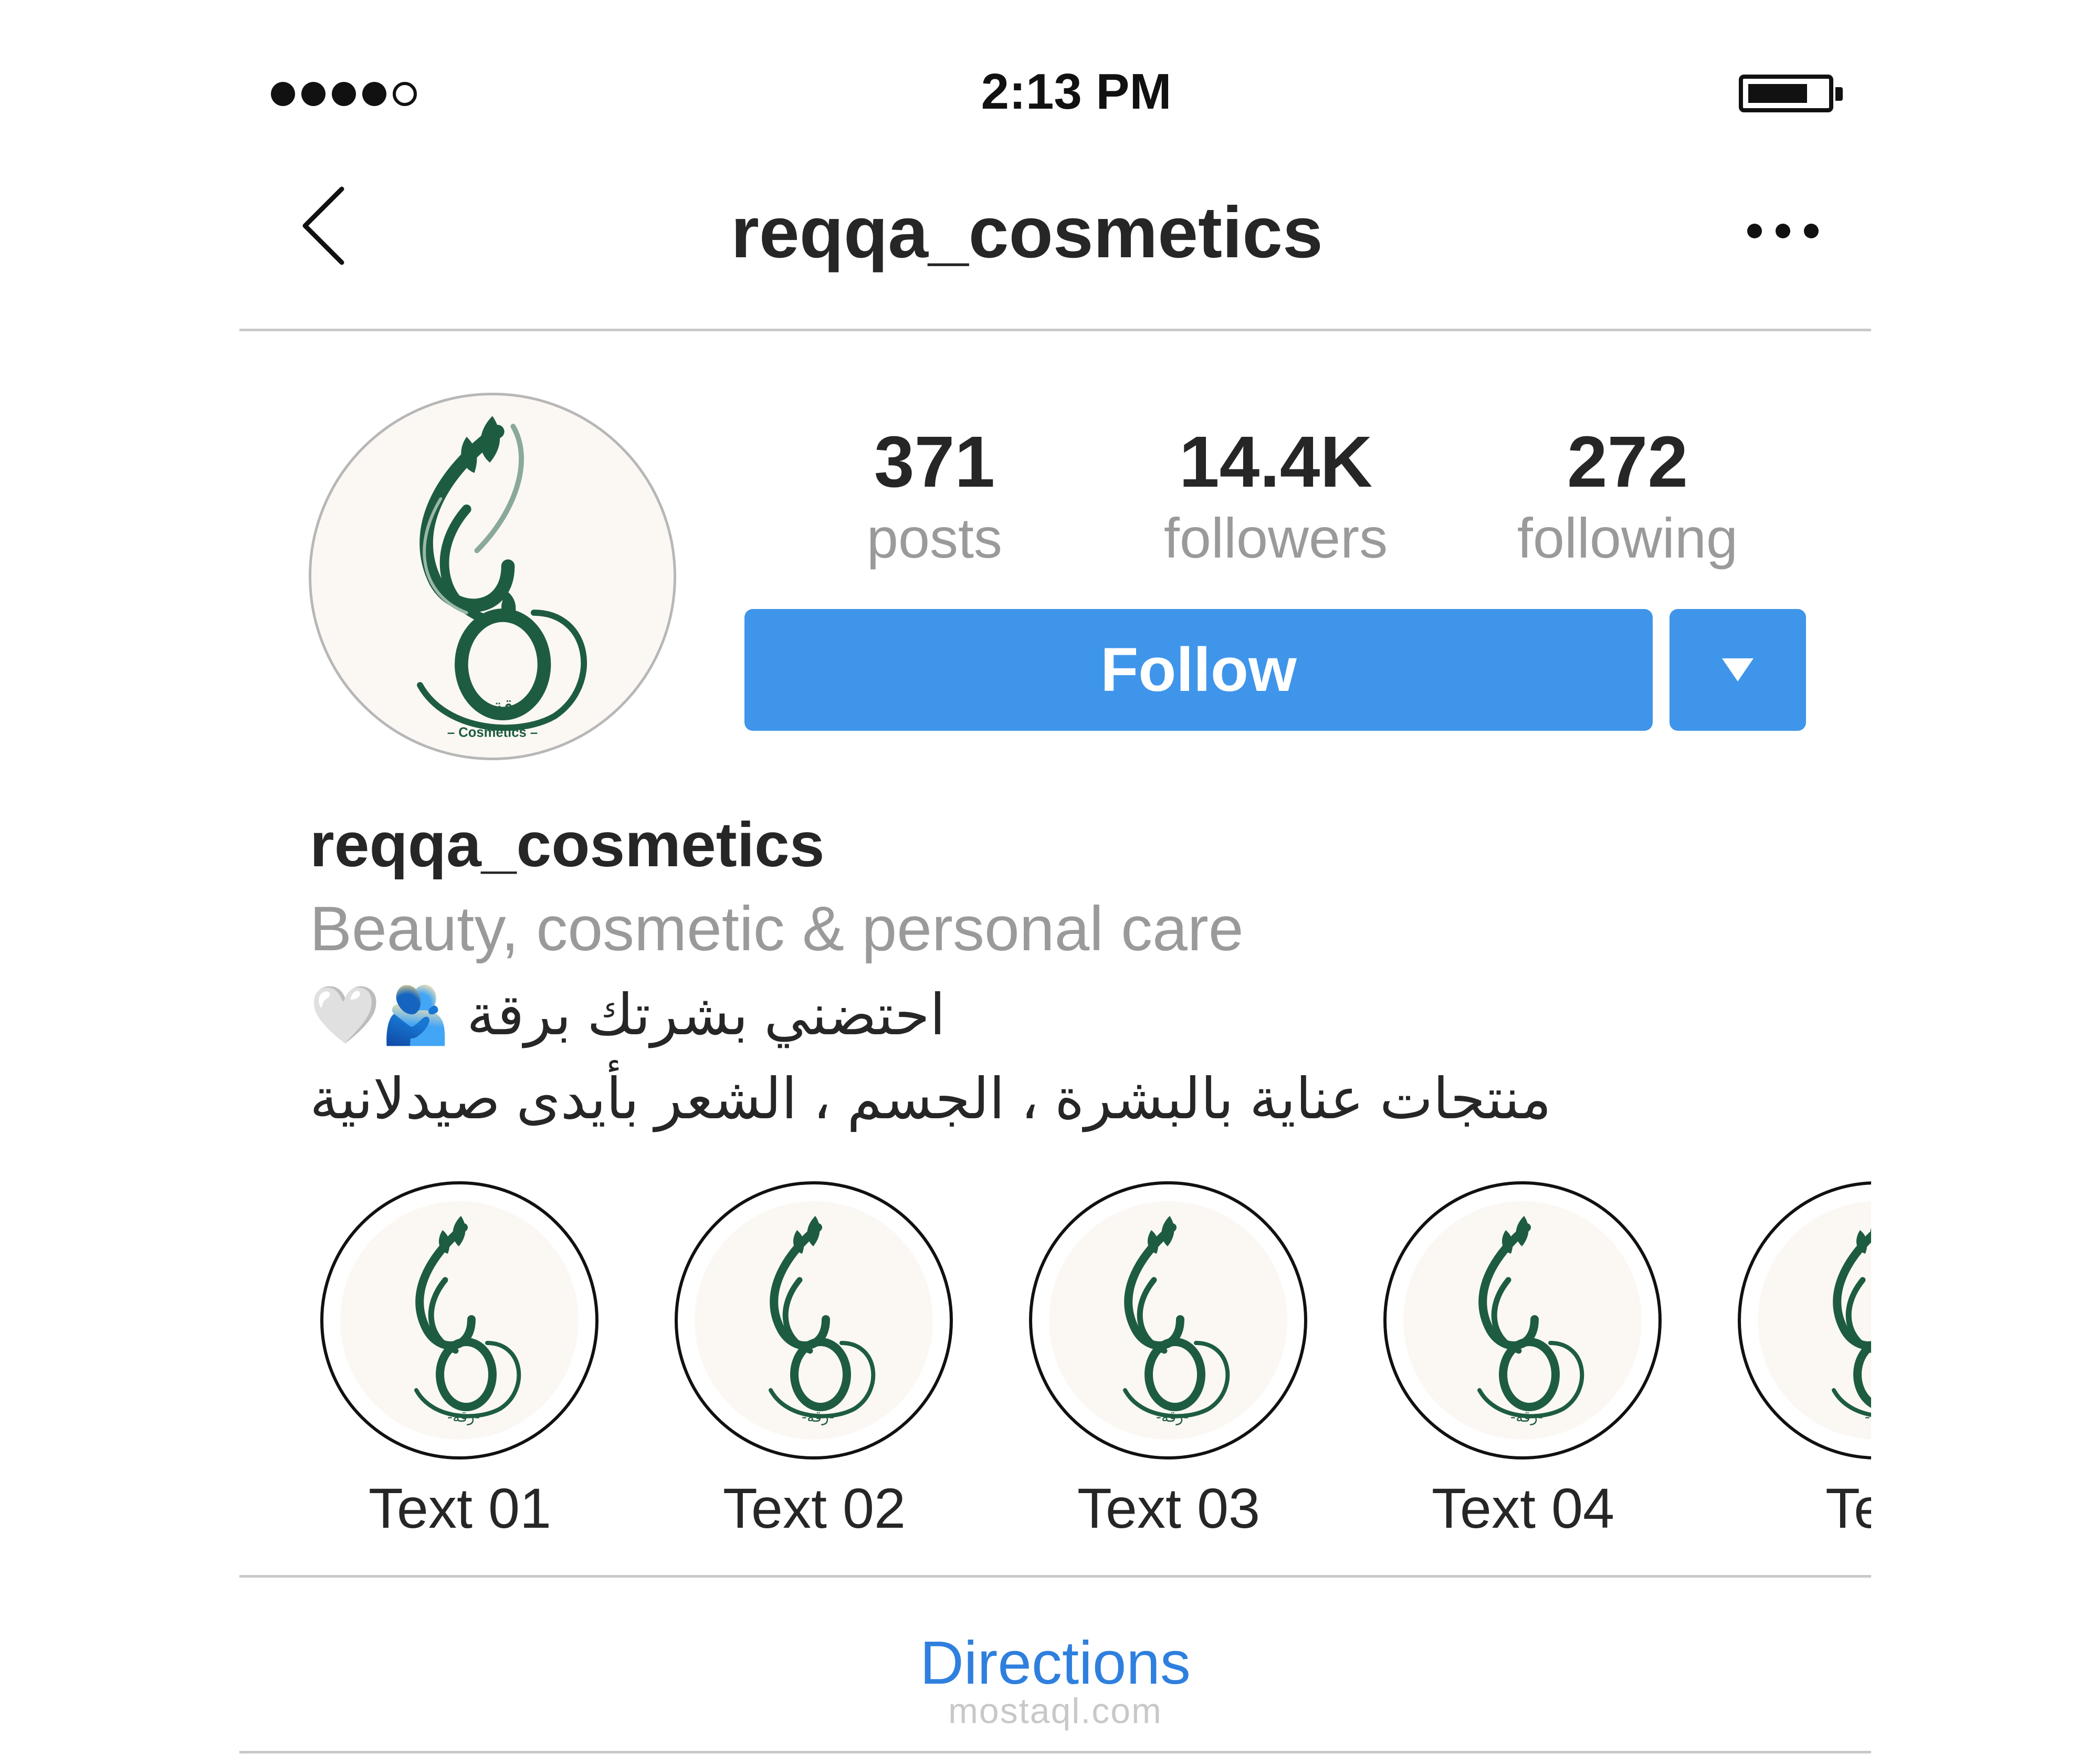 The height and width of the screenshot is (1764, 2100). I want to click on stat-following: 272 following, so click(1627, 496).